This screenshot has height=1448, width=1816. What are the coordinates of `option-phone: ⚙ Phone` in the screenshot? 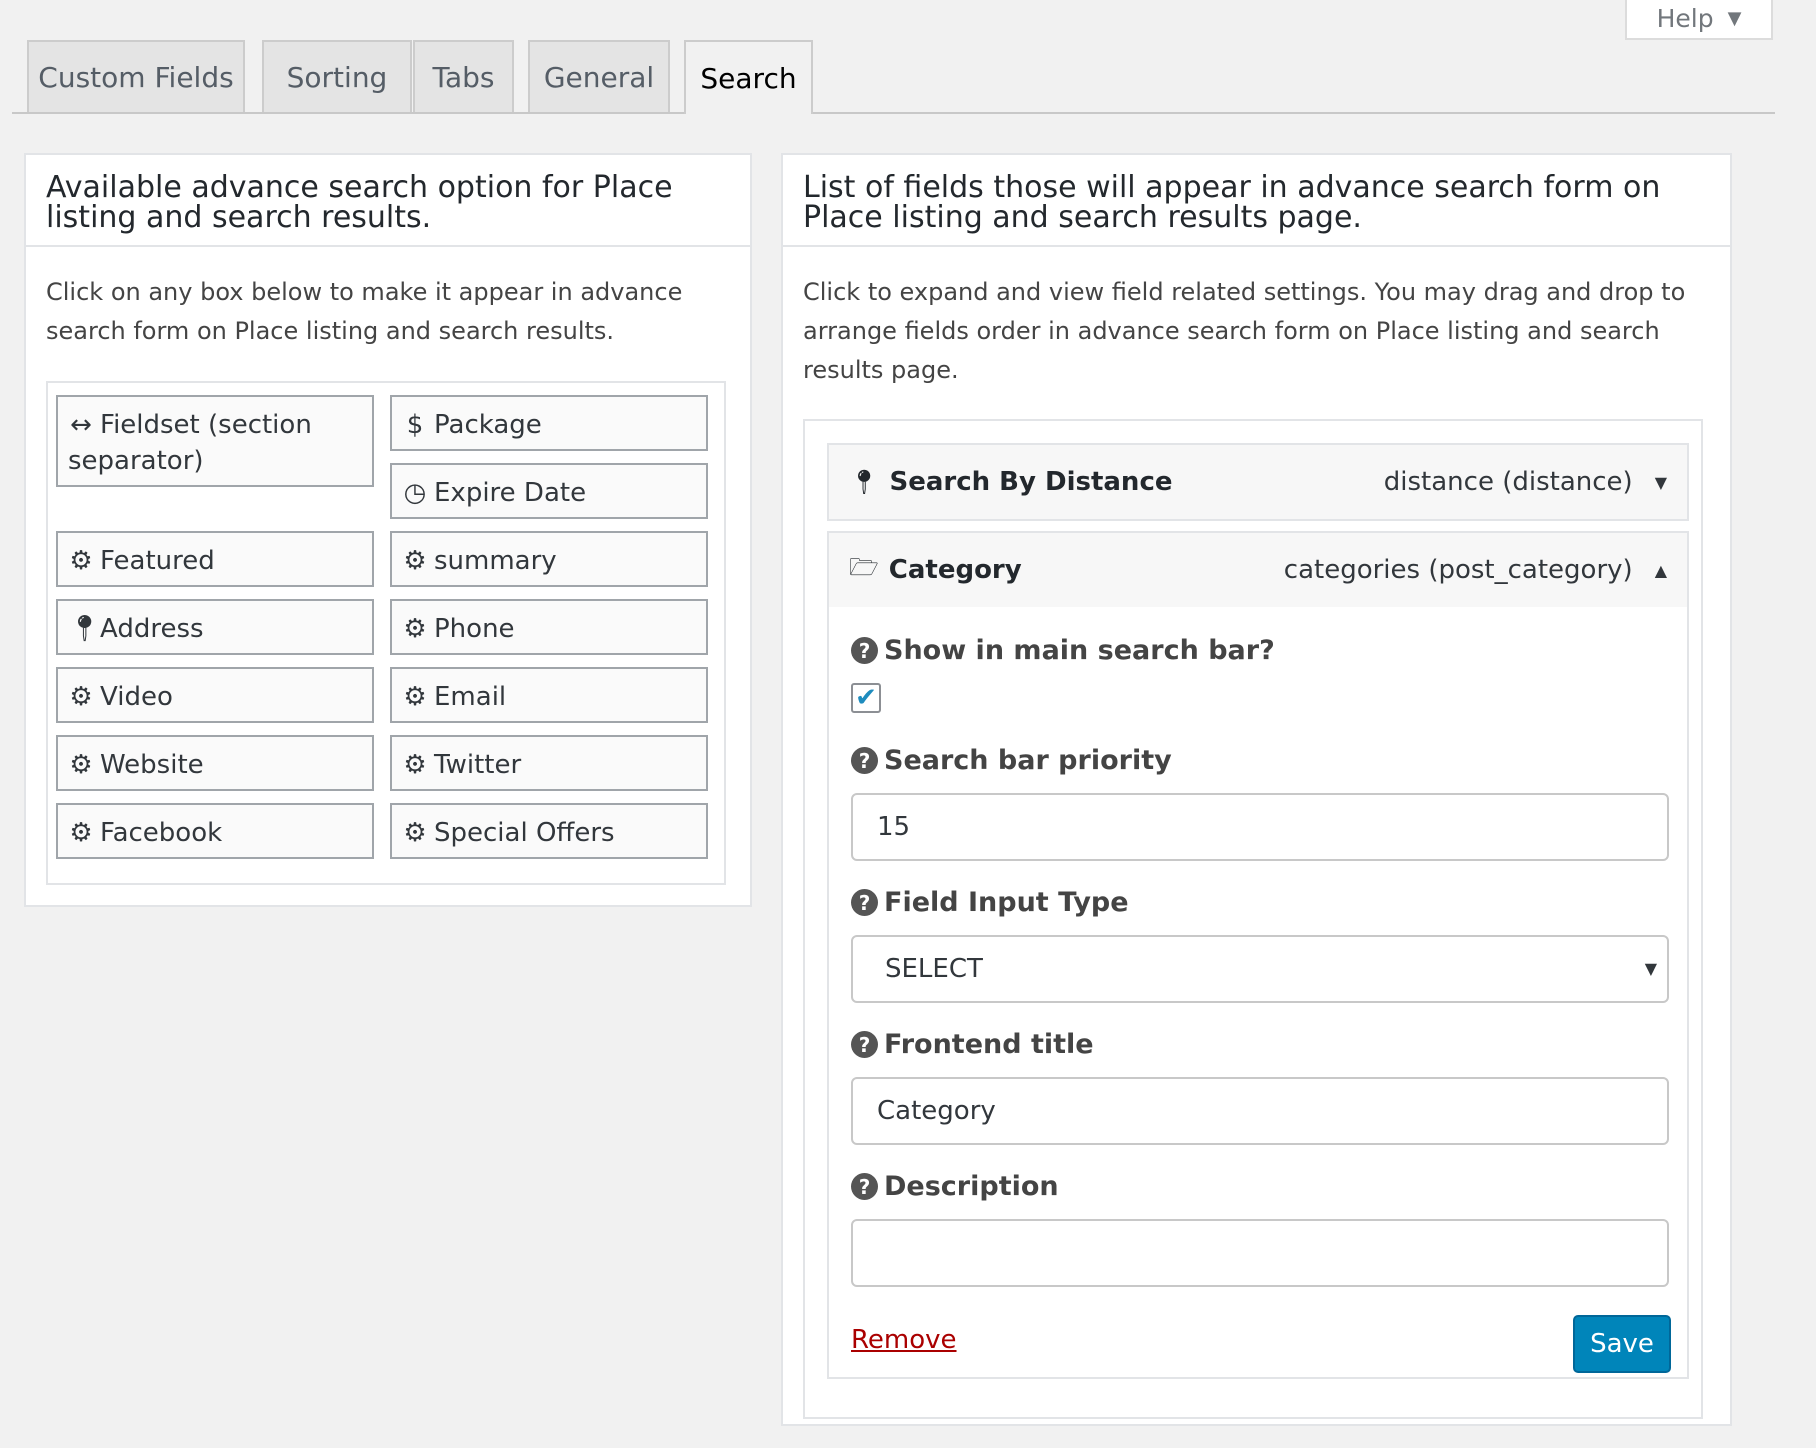 It's located at (549, 627).